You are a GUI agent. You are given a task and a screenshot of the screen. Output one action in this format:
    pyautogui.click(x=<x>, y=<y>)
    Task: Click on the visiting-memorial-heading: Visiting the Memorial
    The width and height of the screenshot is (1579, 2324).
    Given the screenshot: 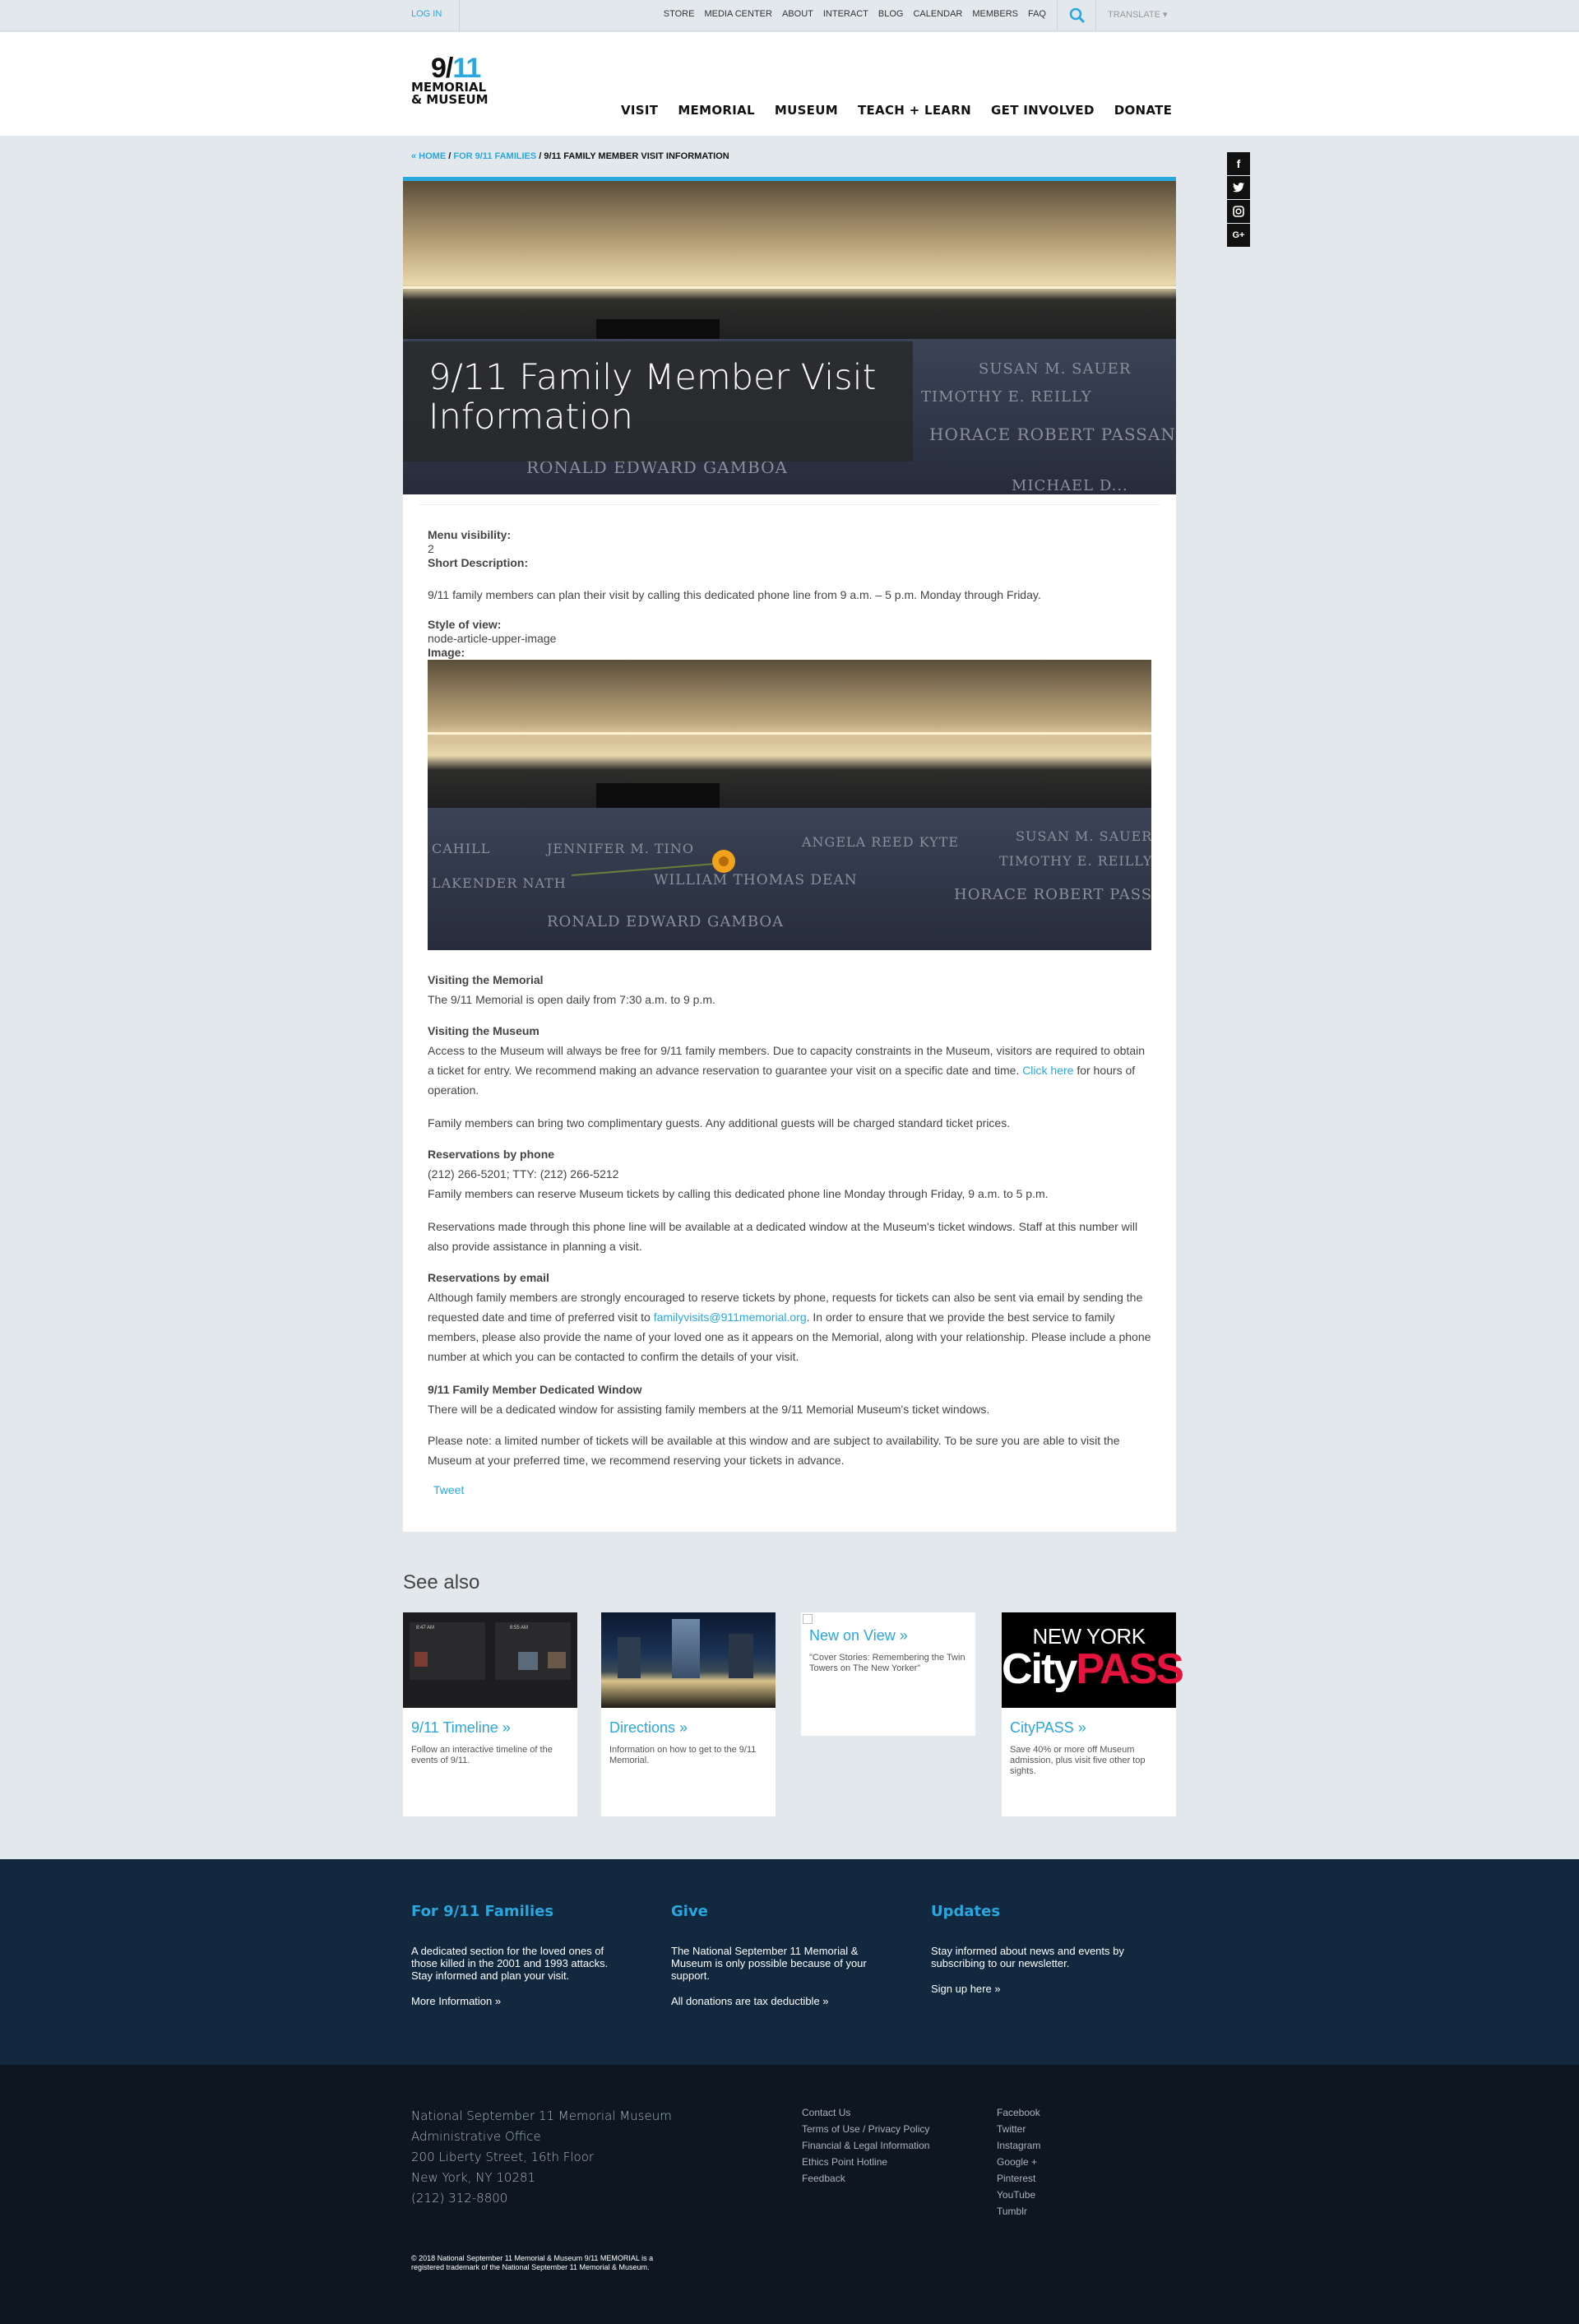 What is the action you would take?
    pyautogui.click(x=486, y=979)
    